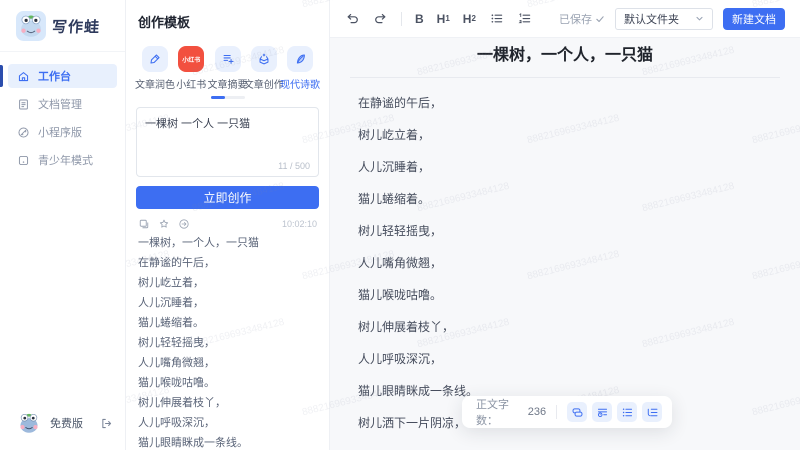  I want to click on frog-logo-icon, so click(31, 26).